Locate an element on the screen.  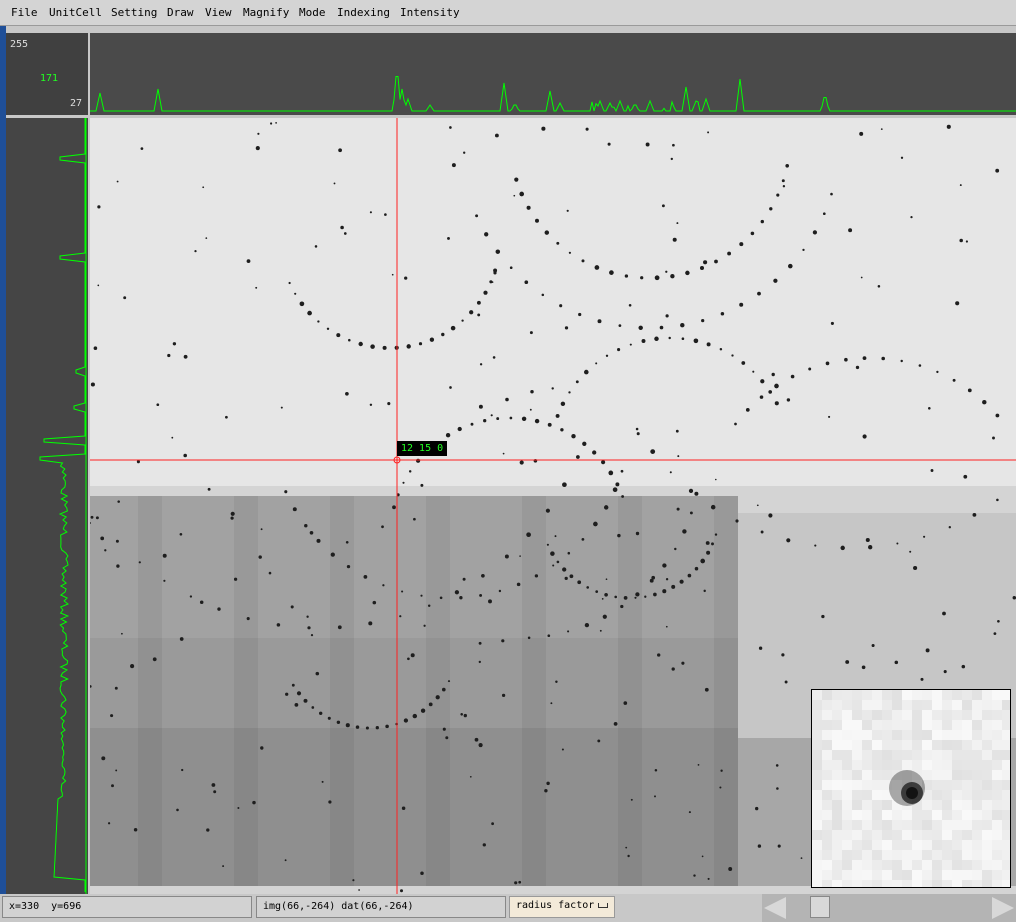
hkl-index-label: 12 15 0 is located at coordinates (422, 448).